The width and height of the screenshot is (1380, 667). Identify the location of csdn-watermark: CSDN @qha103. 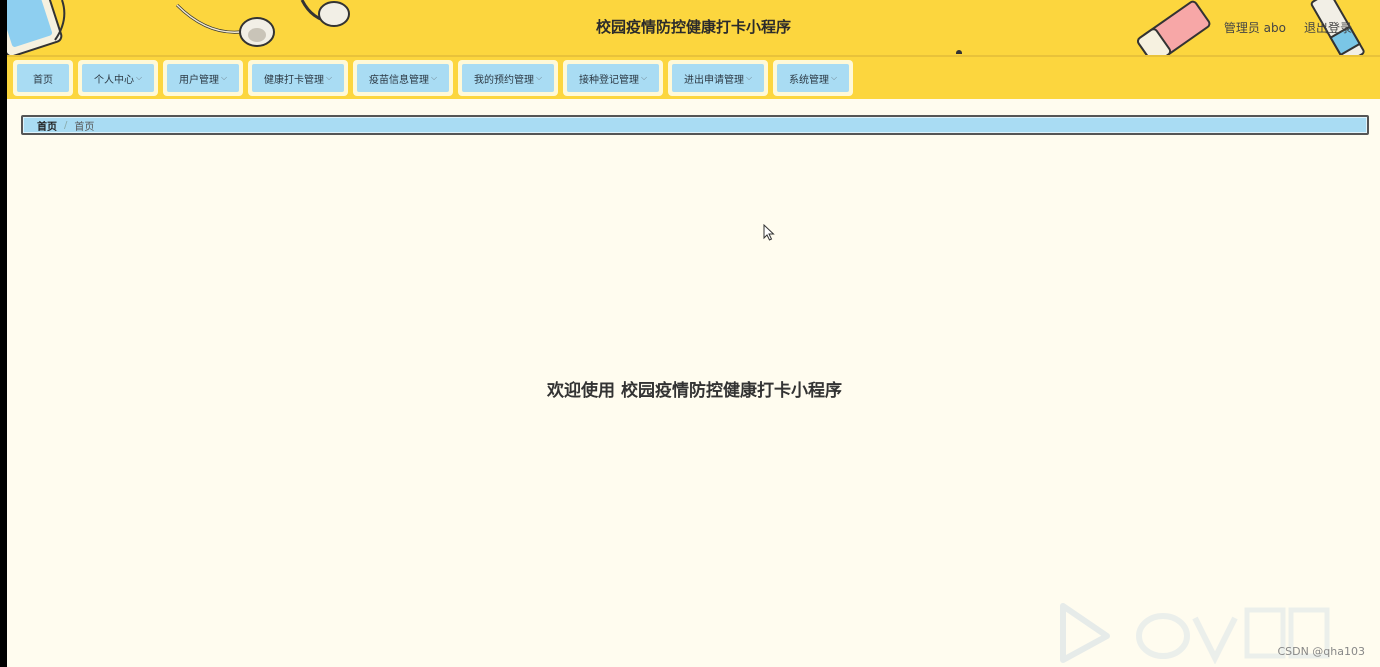
(1321, 651).